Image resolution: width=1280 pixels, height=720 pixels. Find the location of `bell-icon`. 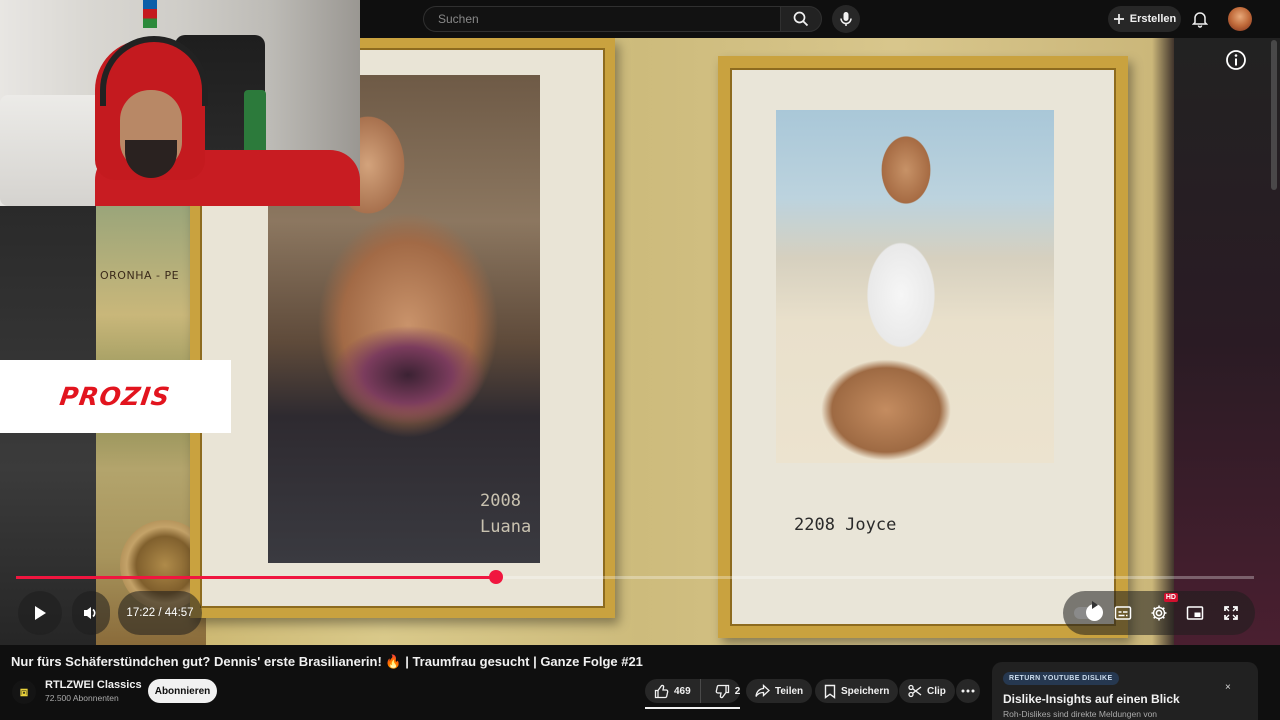

bell-icon is located at coordinates (1200, 19).